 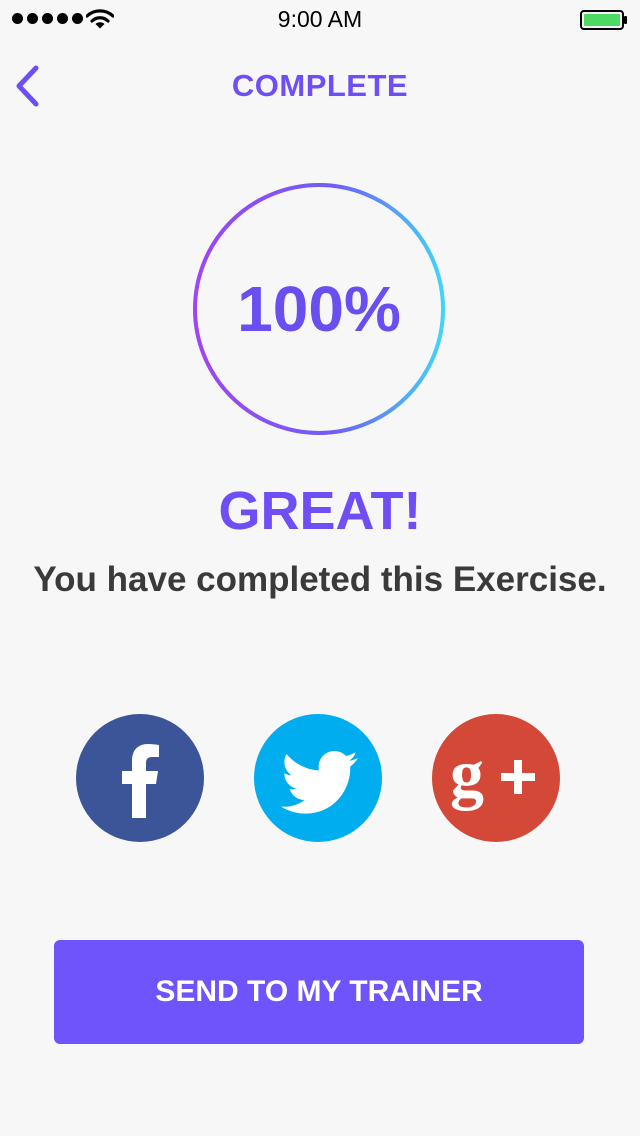 I want to click on twitter-icon, so click(x=319, y=782).